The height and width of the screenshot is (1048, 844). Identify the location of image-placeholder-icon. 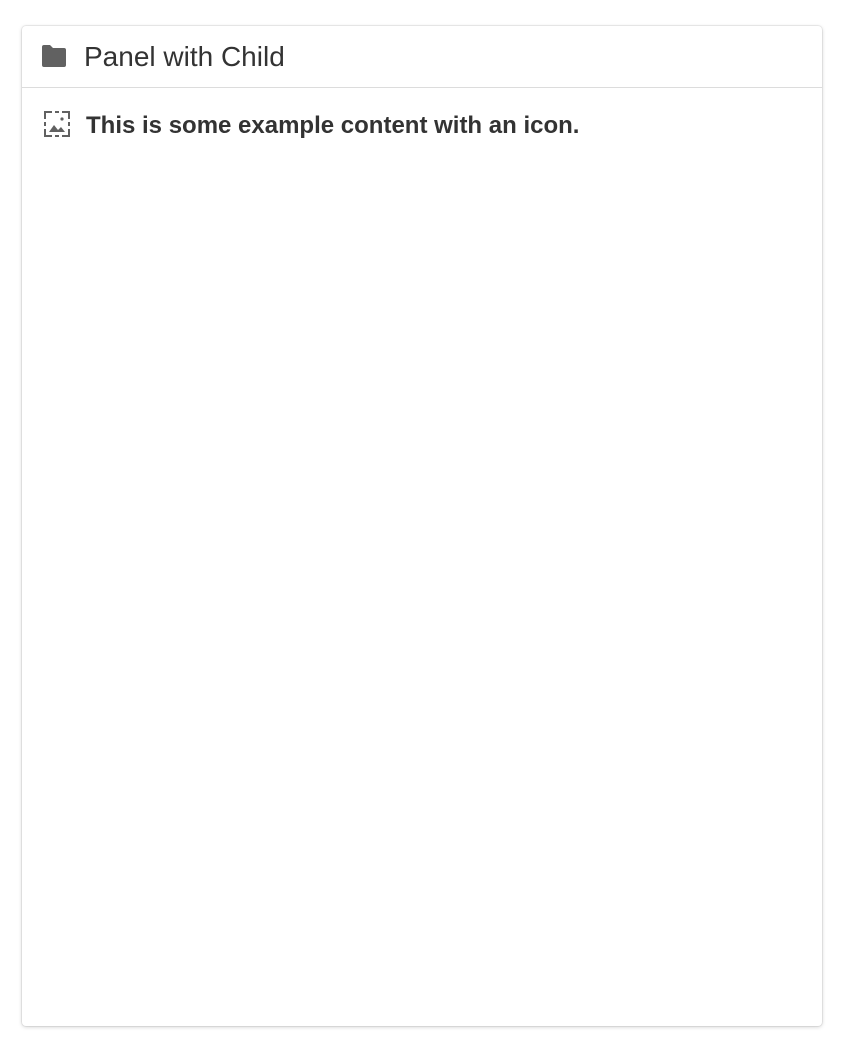
(57, 124).